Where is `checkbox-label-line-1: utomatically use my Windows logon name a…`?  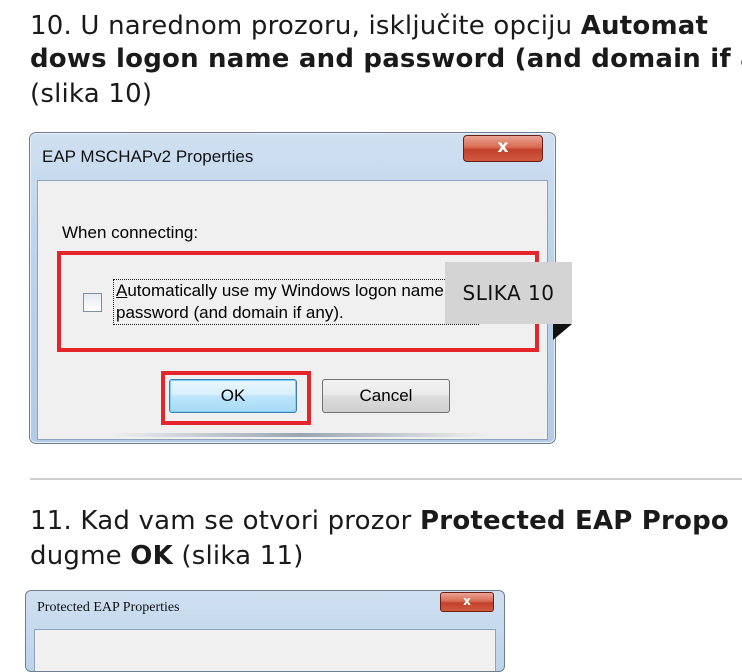
checkbox-label-line-1: utomatically use my Windows logon name a… is located at coordinates (302, 290).